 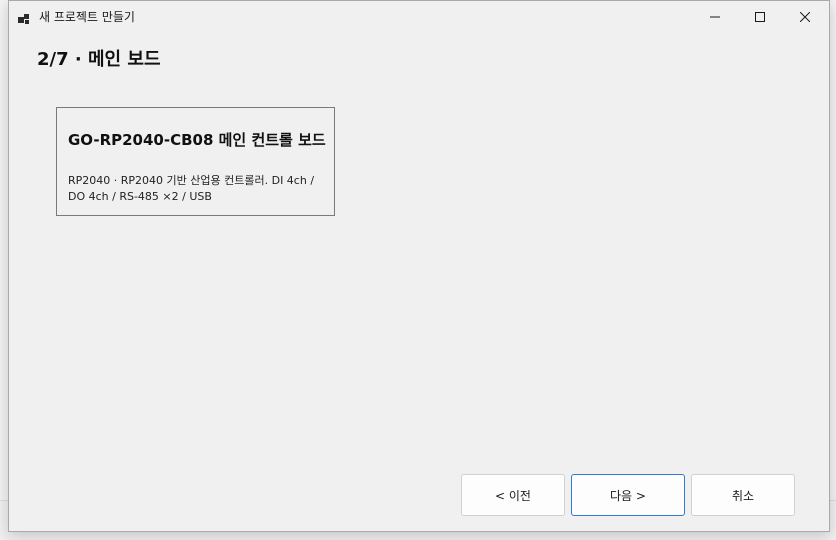 I want to click on board-title: GO-RP2040-CB08 메인 컨트롤 보드, so click(x=197, y=140).